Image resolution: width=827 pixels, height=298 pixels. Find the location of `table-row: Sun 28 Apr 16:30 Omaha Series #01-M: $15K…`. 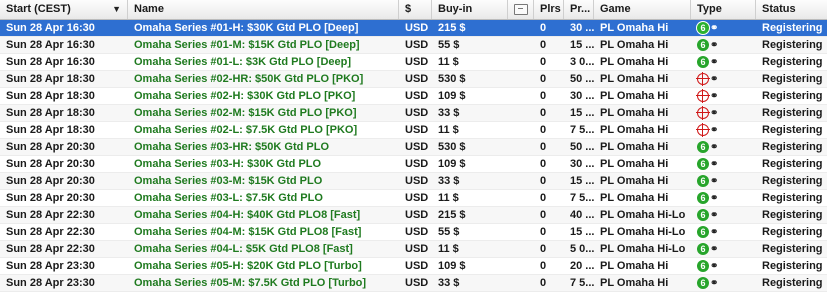

table-row: Sun 28 Apr 16:30 Omaha Series #01-M: $15K… is located at coordinates (413, 45).